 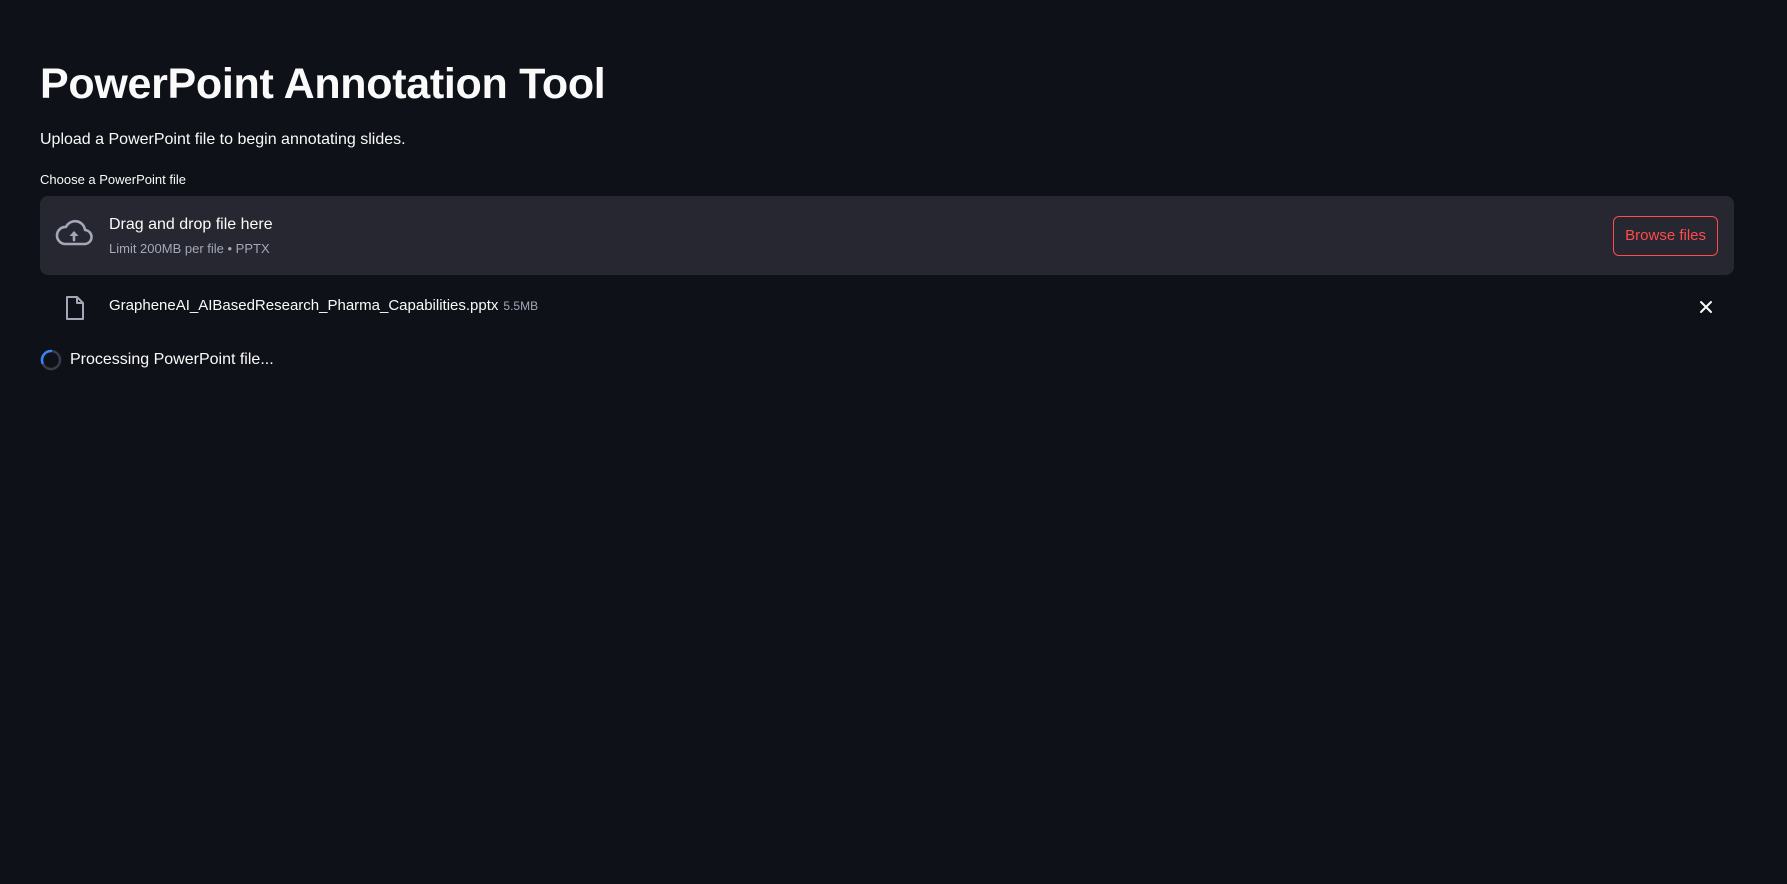 What do you see at coordinates (191, 224) in the screenshot?
I see `dropzone-title: Drag and drop file here` at bounding box center [191, 224].